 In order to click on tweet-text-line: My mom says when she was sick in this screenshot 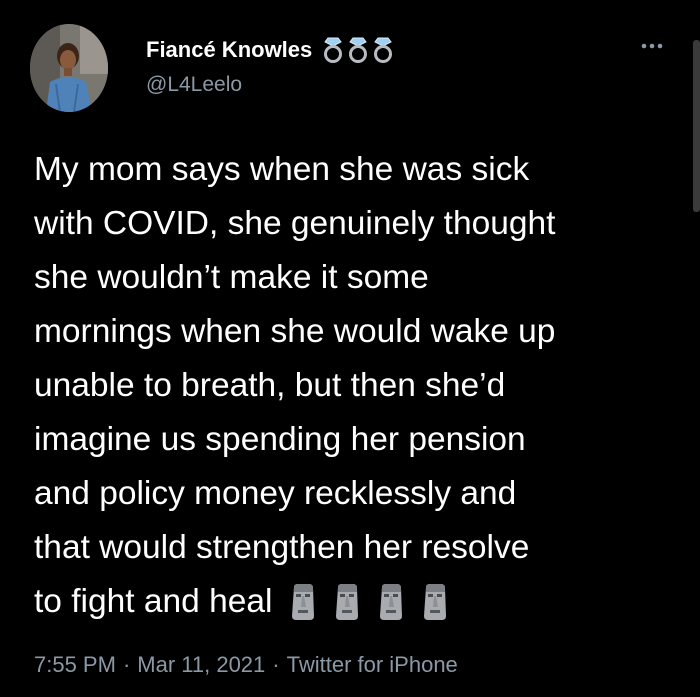, I will do `click(282, 169)`.